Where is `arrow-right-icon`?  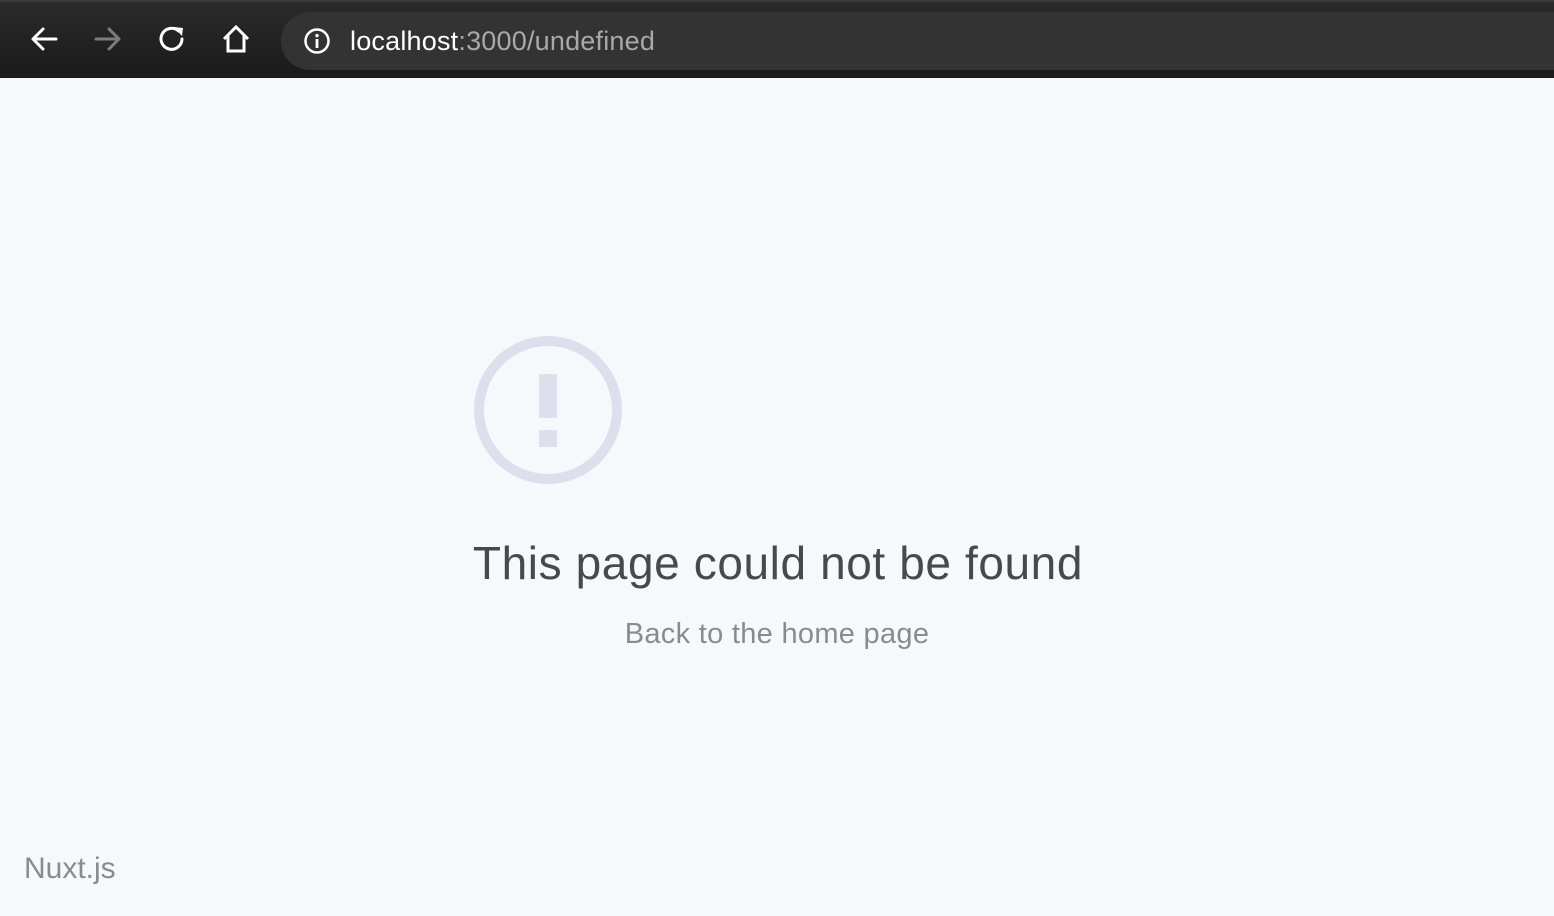
arrow-right-icon is located at coordinates (108, 39).